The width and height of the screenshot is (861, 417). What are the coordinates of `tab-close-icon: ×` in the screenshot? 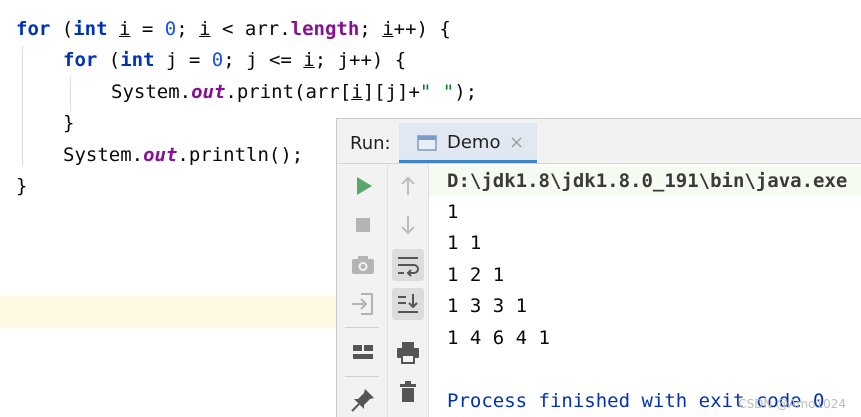 It's located at (516, 143).